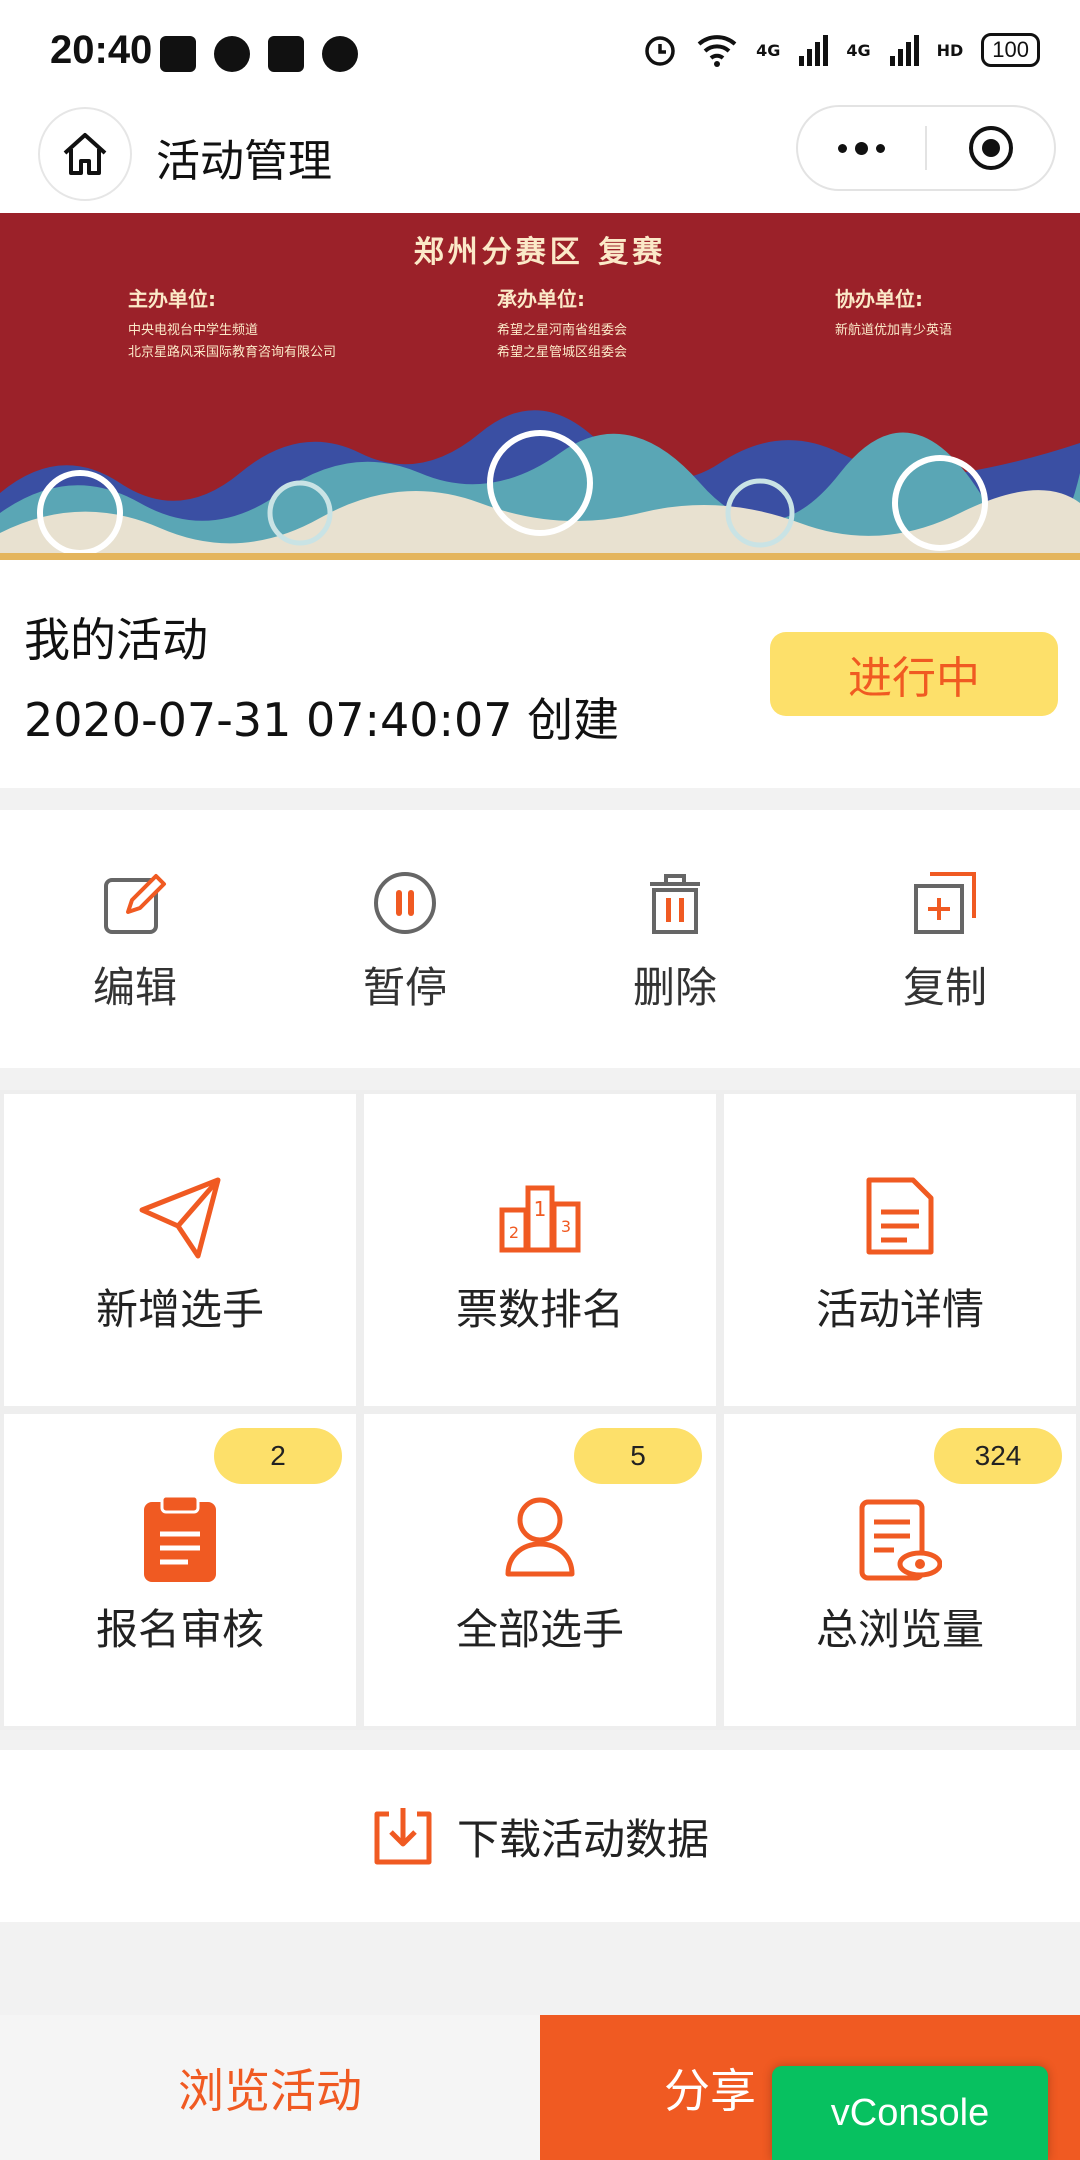  What do you see at coordinates (541, 299) in the screenshot?
I see `organizer-label: 承办单位:` at bounding box center [541, 299].